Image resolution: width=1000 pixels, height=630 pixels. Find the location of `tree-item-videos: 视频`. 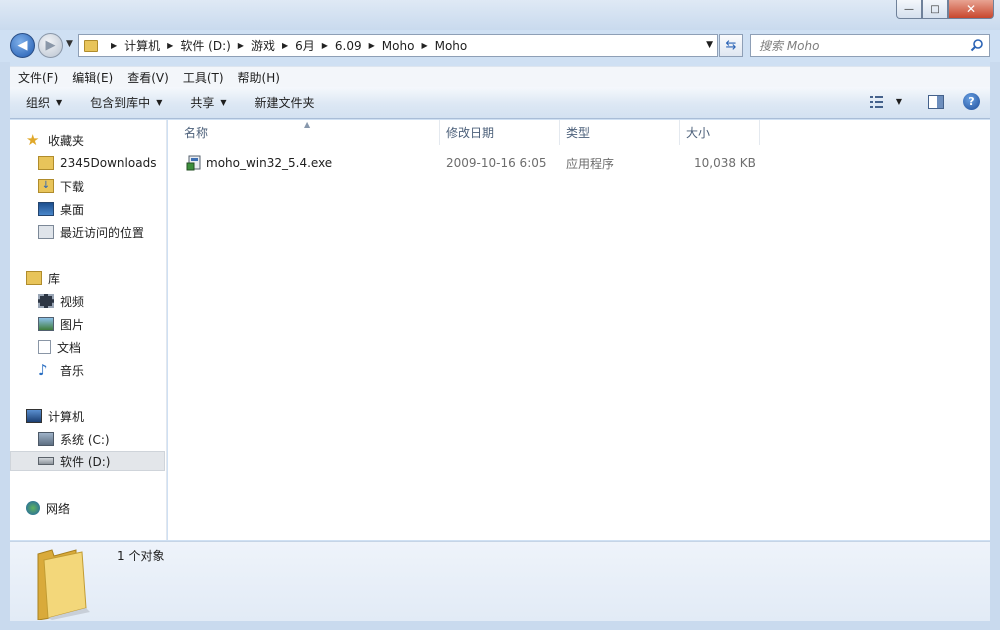

tree-item-videos: 视频 is located at coordinates (61, 301).